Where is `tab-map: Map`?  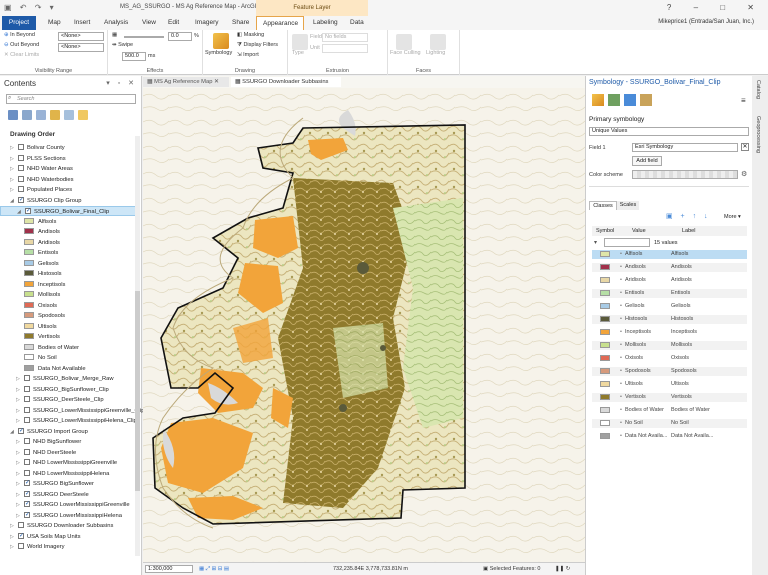
tab-map: Map is located at coordinates (54, 23).